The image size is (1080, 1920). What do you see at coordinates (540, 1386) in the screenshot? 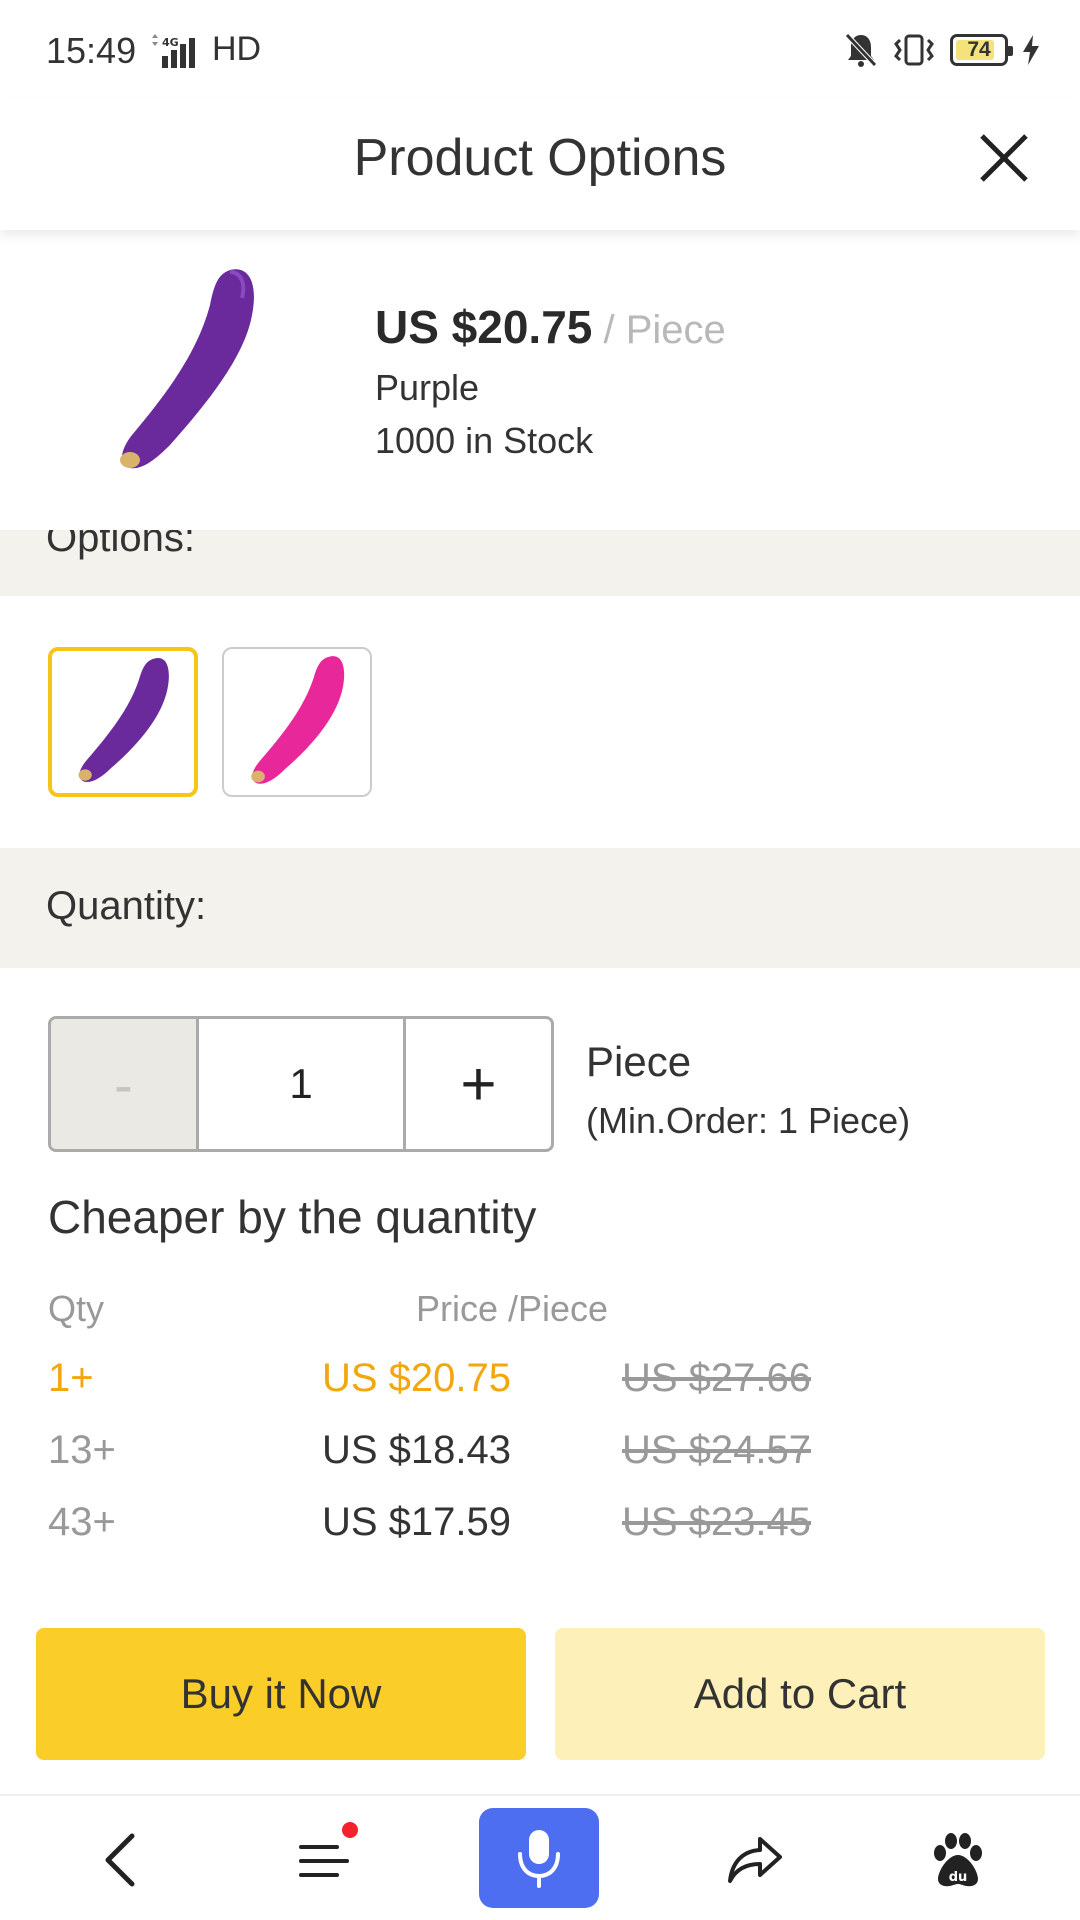
I see `tier-row: 1+ US $20.75 US $27.66` at bounding box center [540, 1386].